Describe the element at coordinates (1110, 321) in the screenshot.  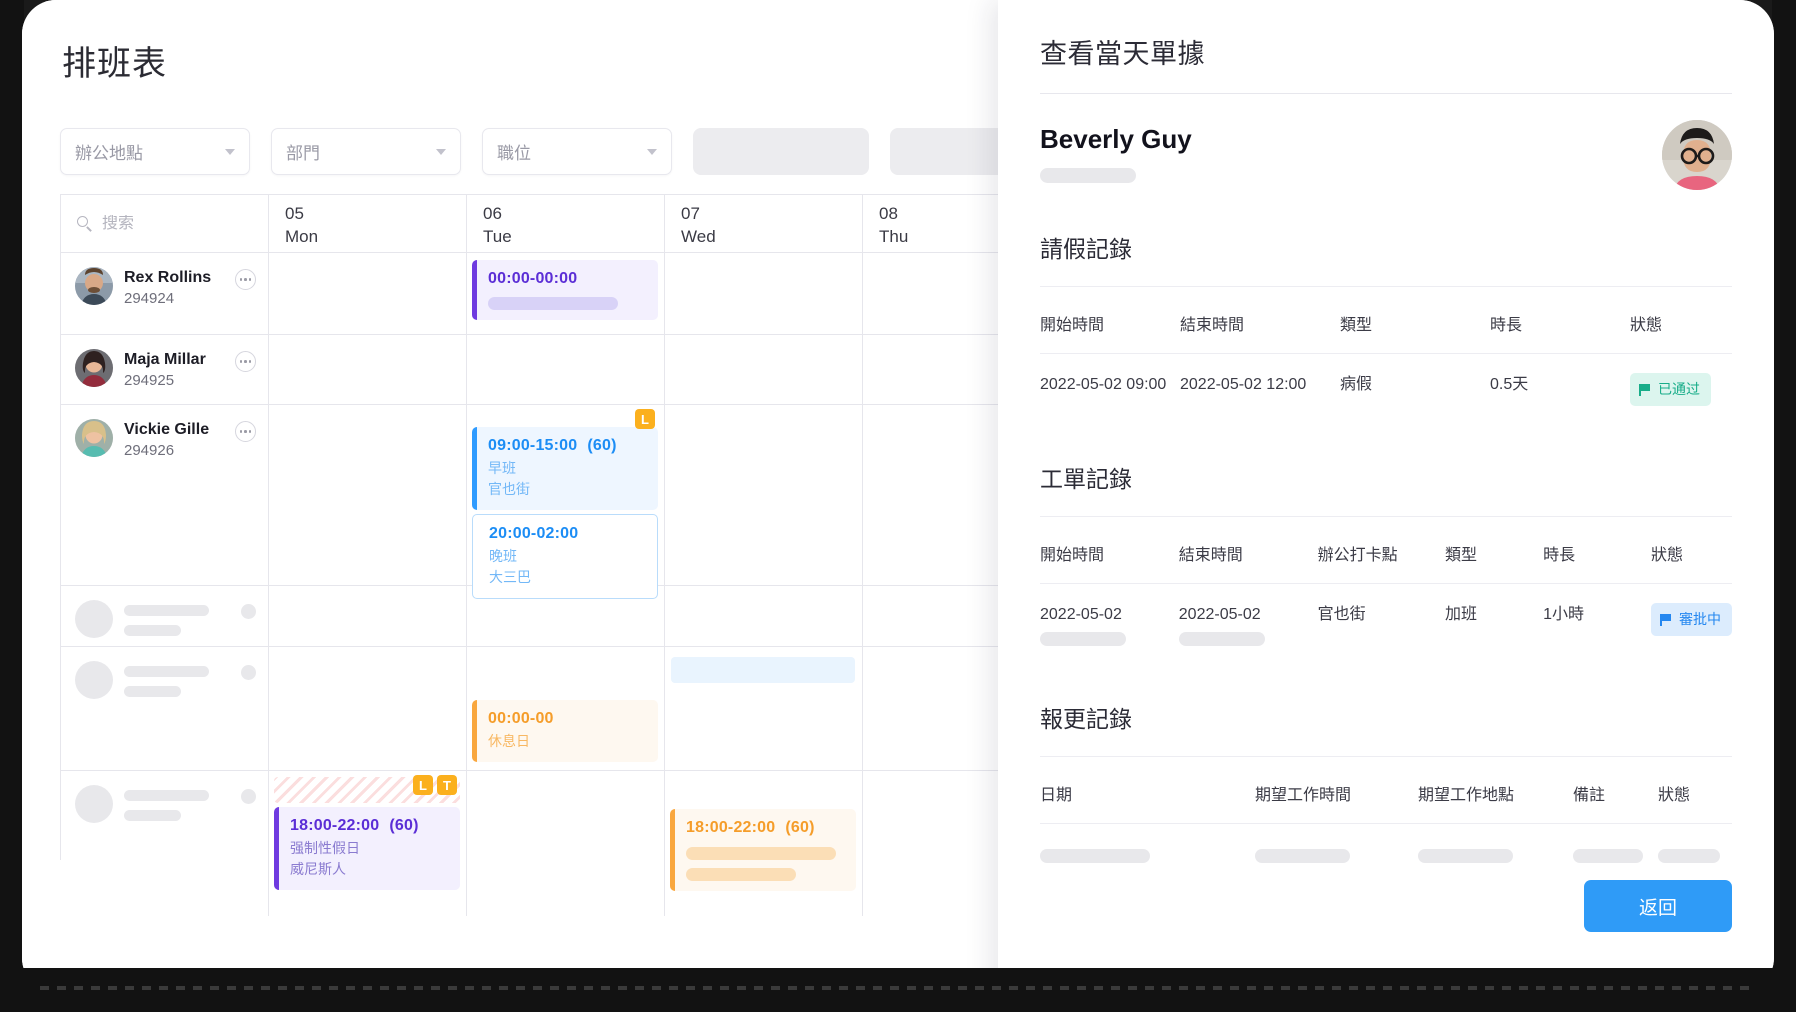
I see `col-start-time: 開始時間` at that location.